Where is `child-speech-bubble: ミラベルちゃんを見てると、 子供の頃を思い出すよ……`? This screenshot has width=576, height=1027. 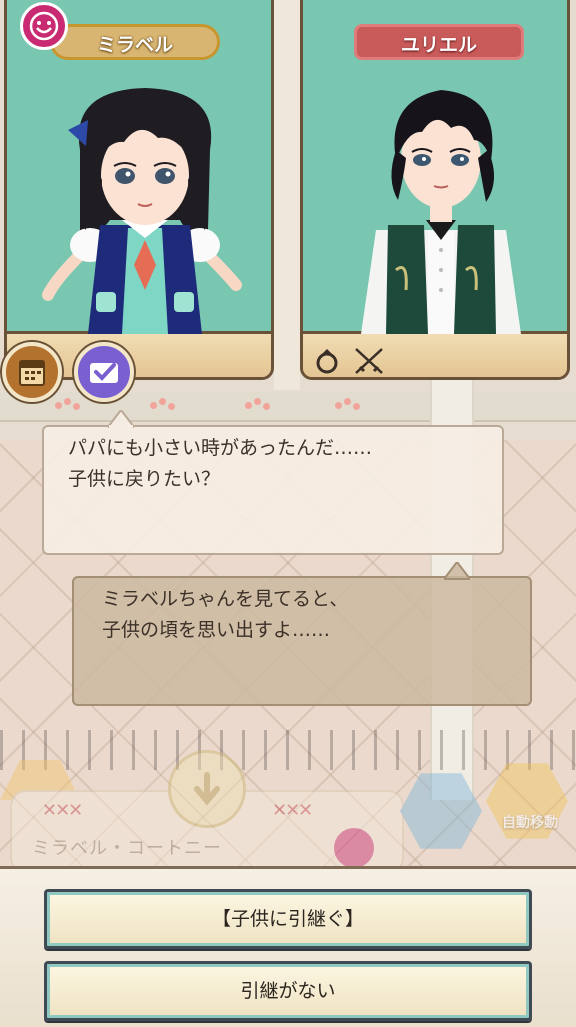 child-speech-bubble: ミラベルちゃんを見てると、 子供の頃を思い出すよ…… is located at coordinates (302, 641).